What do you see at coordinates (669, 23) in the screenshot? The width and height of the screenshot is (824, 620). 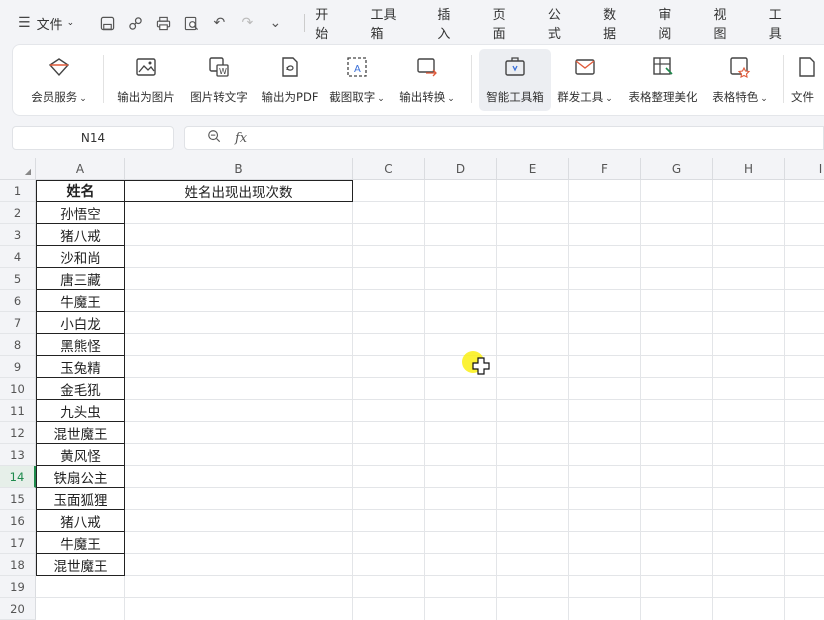 I see `tab-review: 审阅` at bounding box center [669, 23].